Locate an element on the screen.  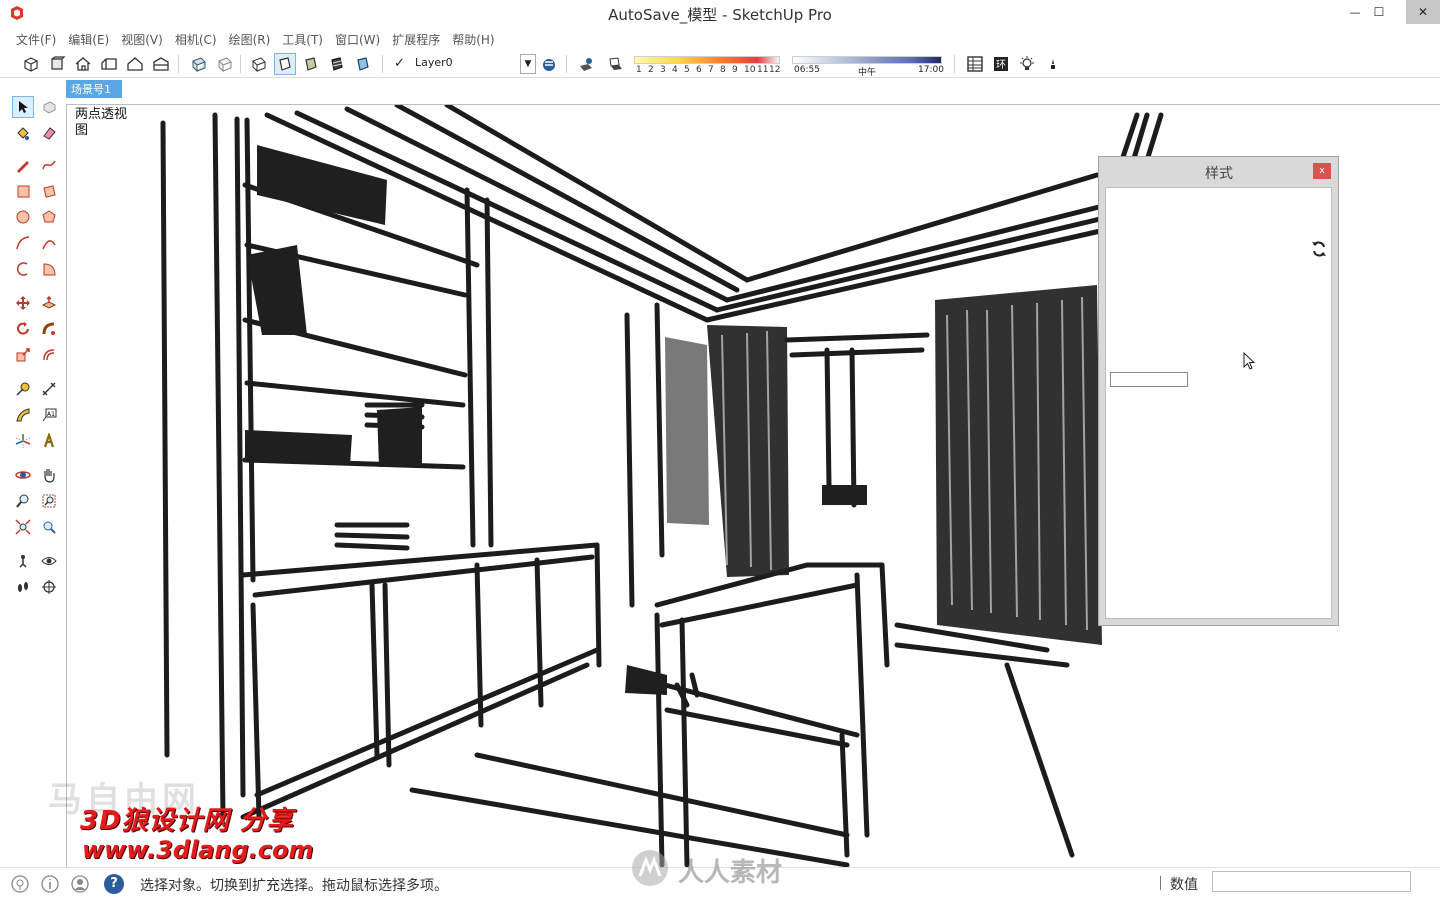
follow-me-button is located at coordinates (49, 329).